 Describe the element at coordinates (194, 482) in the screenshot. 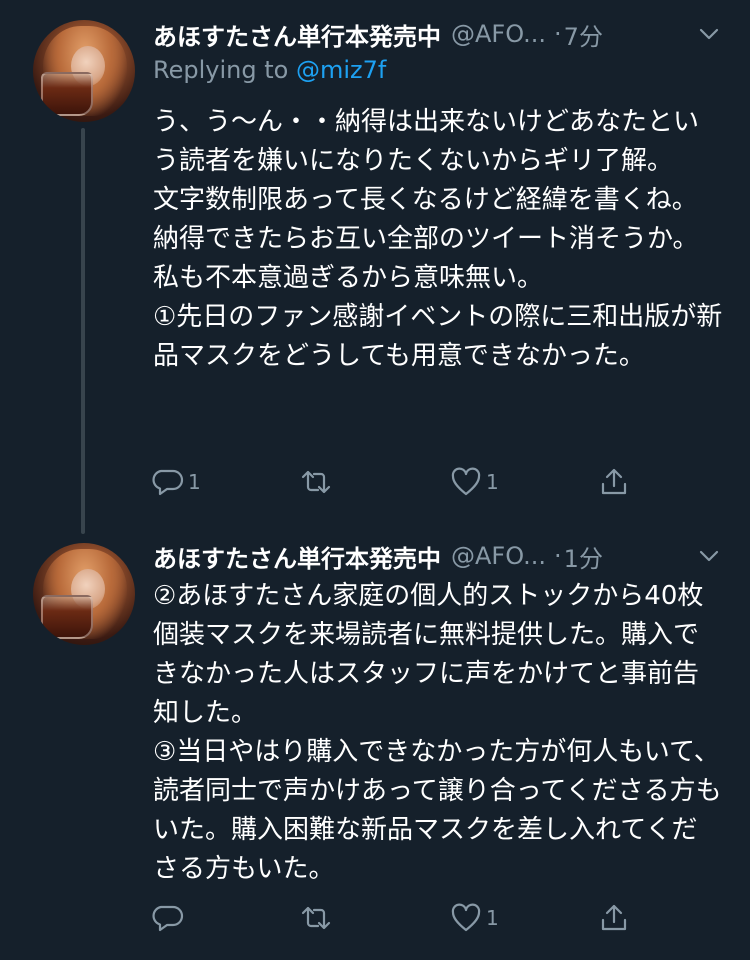

I see `reply-count: 1` at that location.